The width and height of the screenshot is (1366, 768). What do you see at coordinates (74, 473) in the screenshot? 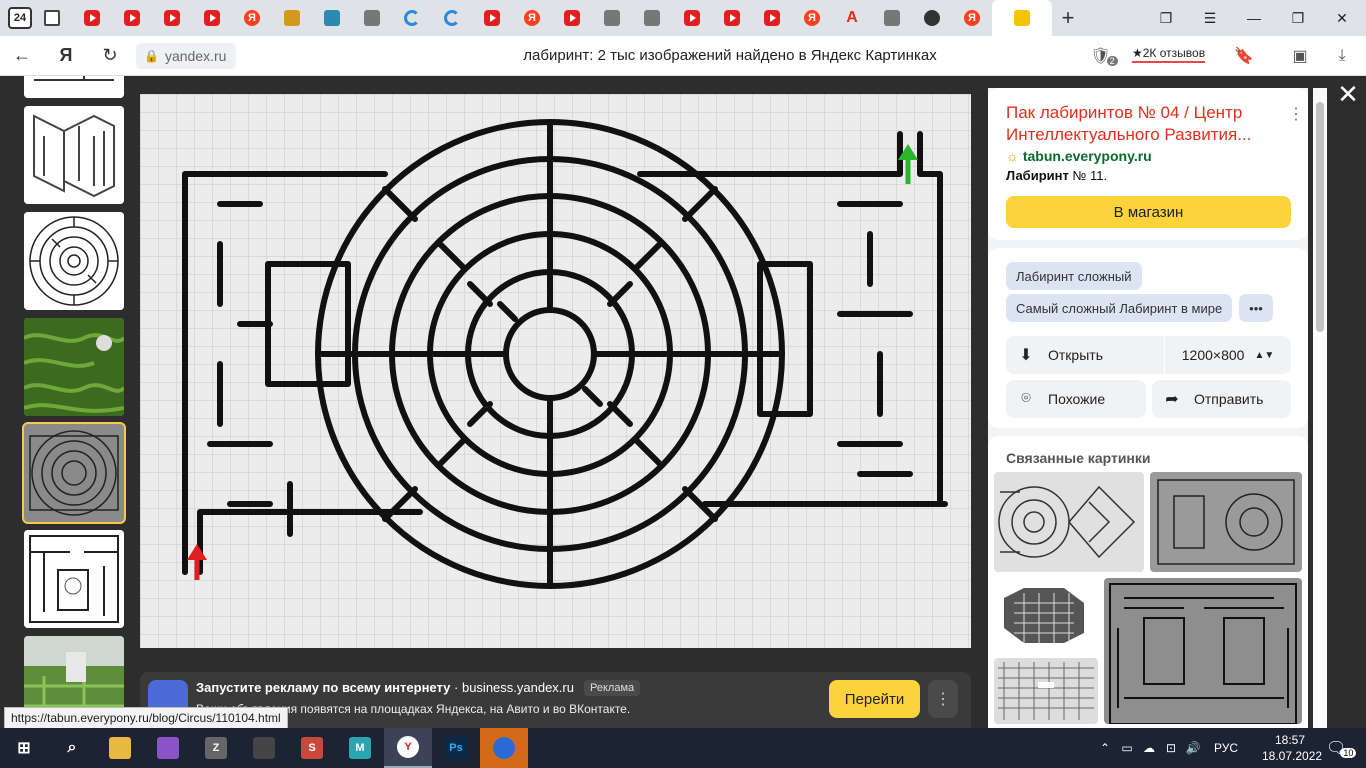
I see `thumbnail-selected` at bounding box center [74, 473].